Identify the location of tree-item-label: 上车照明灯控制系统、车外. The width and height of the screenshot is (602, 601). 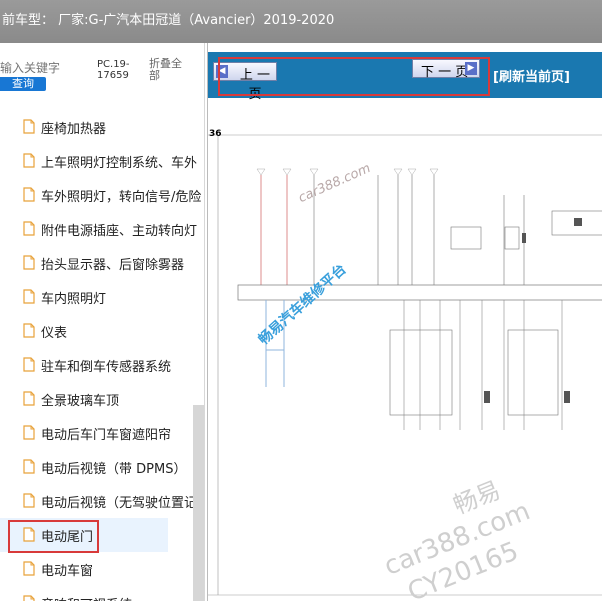
(119, 163).